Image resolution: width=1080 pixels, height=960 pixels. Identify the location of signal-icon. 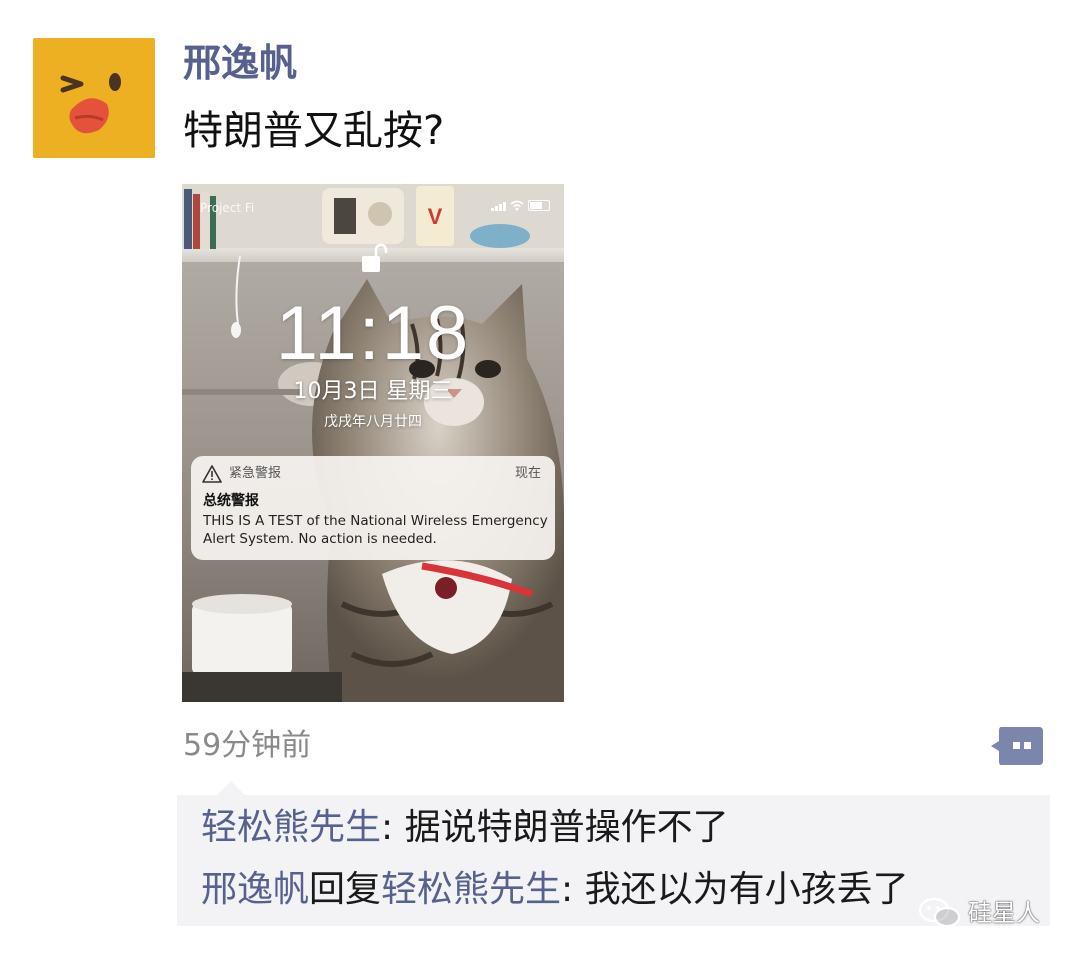
(498, 206).